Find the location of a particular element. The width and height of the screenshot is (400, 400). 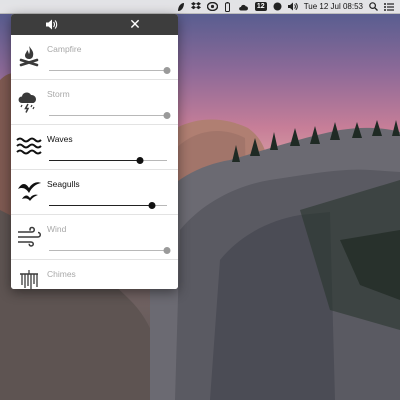

sound-label: Chimes is located at coordinates (61, 274).